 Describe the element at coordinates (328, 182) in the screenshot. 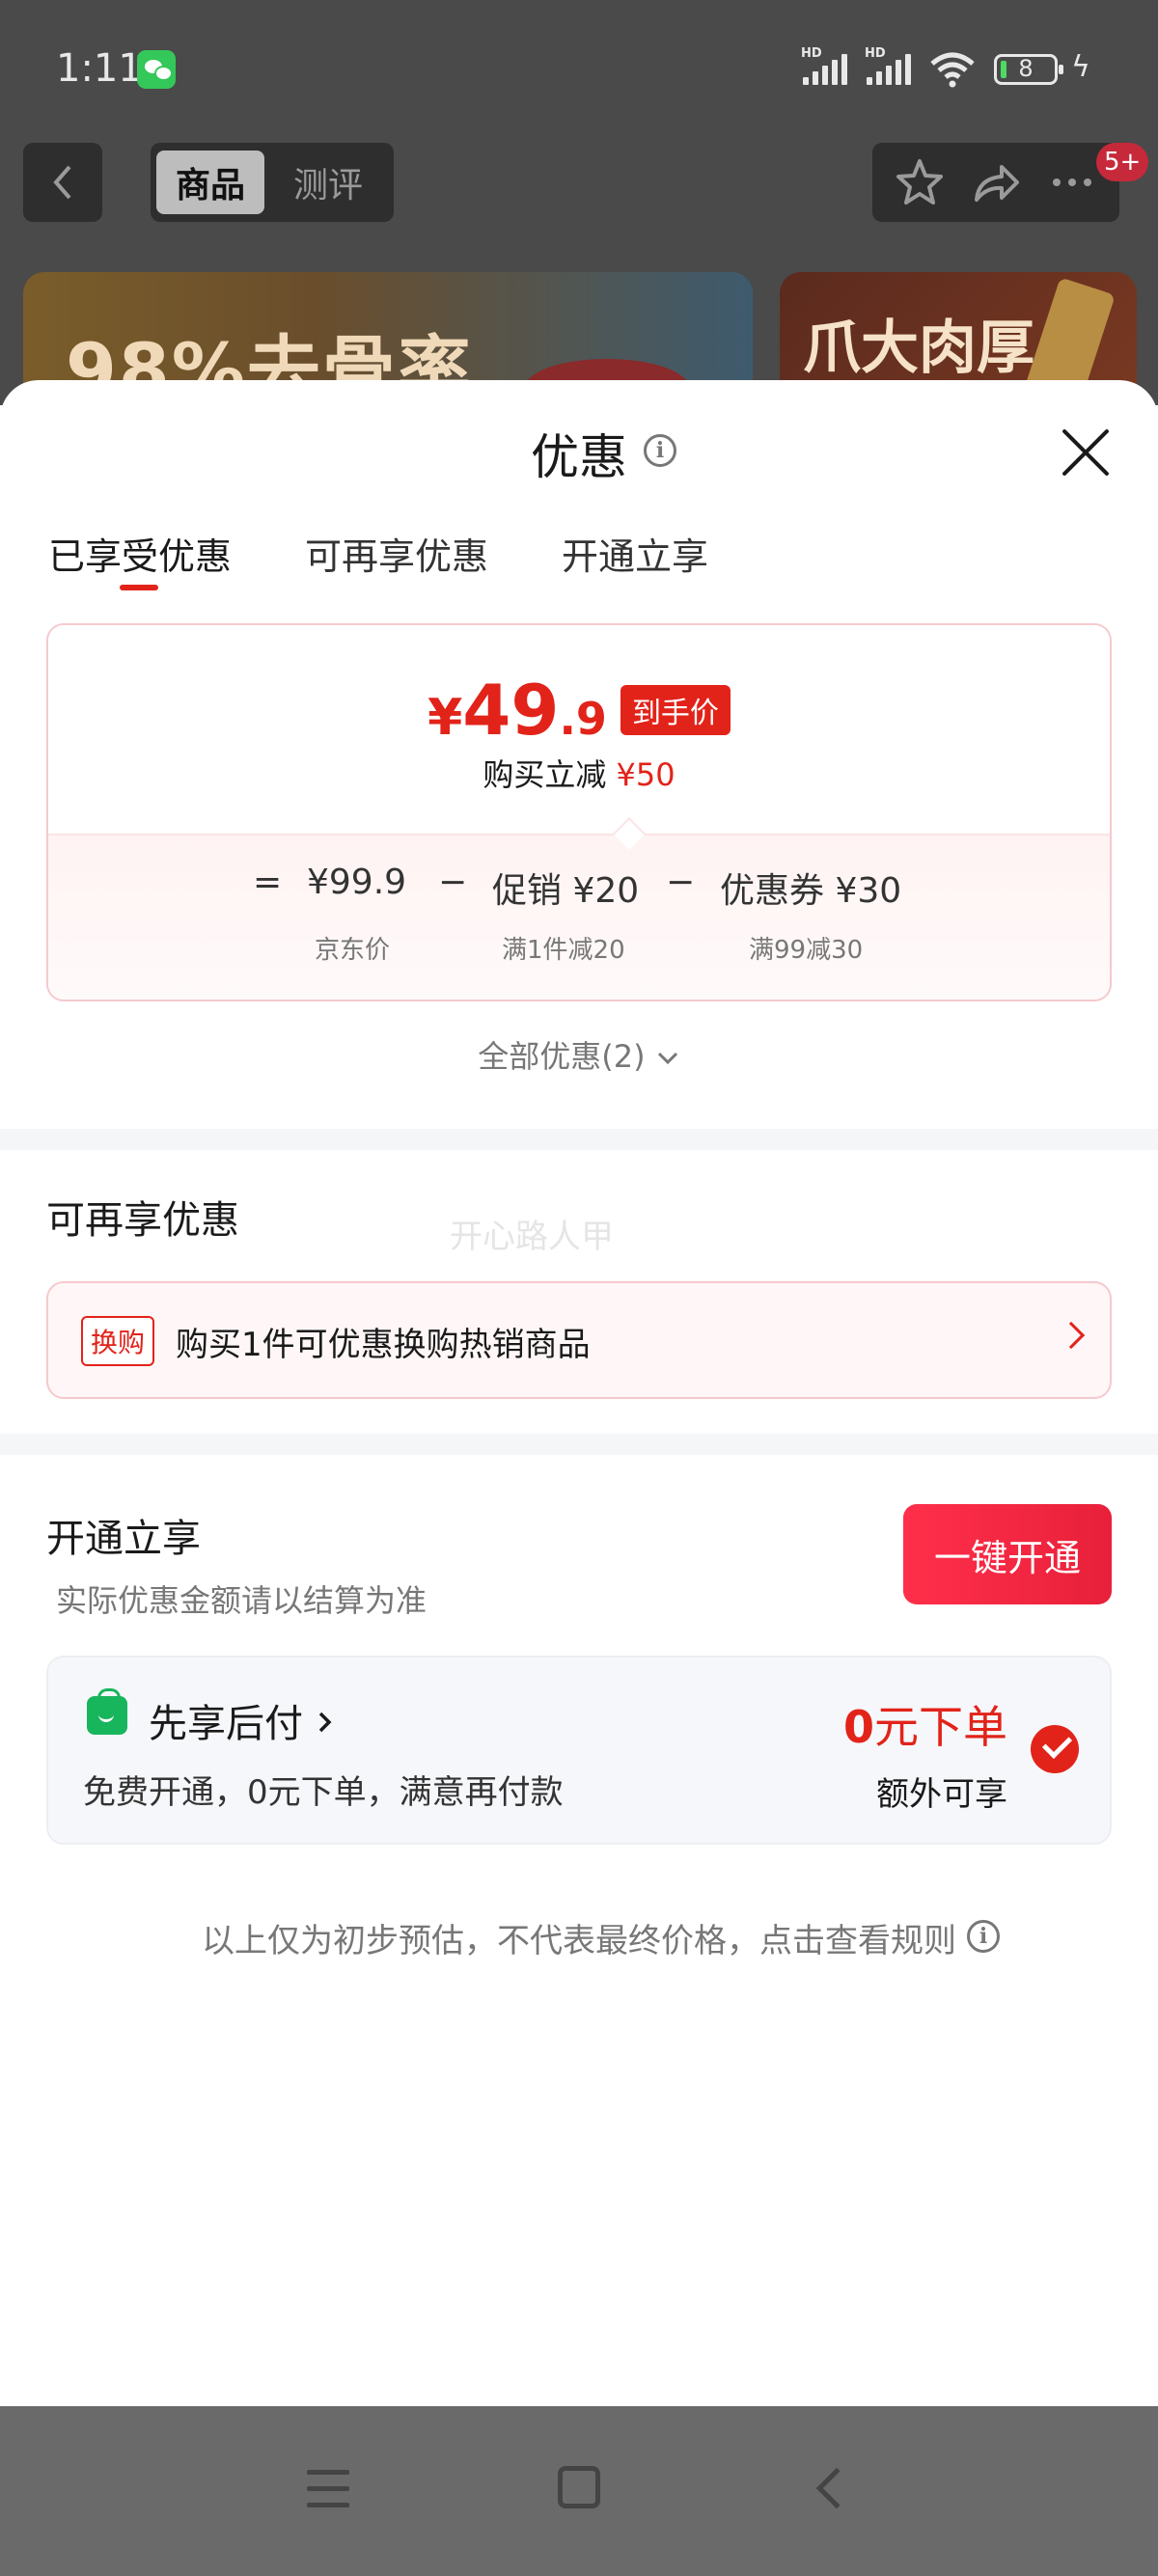

I see `tab-review: 测评` at that location.